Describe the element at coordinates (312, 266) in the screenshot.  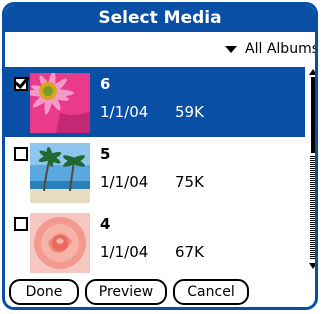
I see `scroll-down-arrow-icon` at that location.